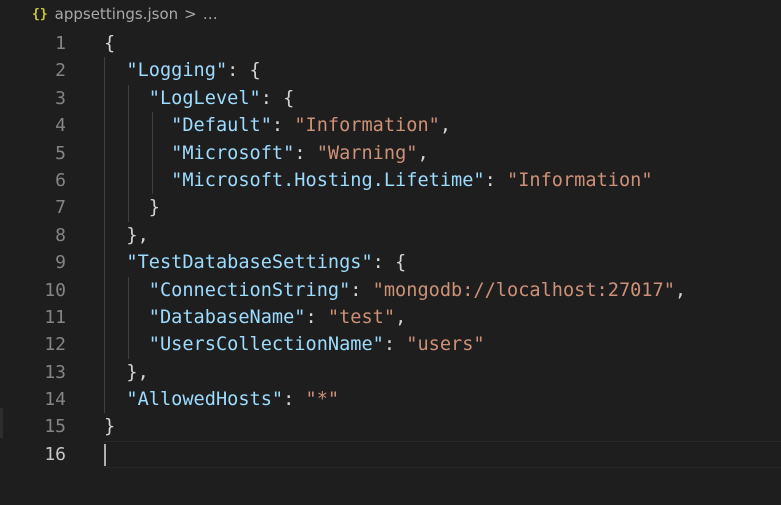 The image size is (781, 505). What do you see at coordinates (390, 400) in the screenshot?
I see `code-line: 14 "AllowedHosts": "*"` at bounding box center [390, 400].